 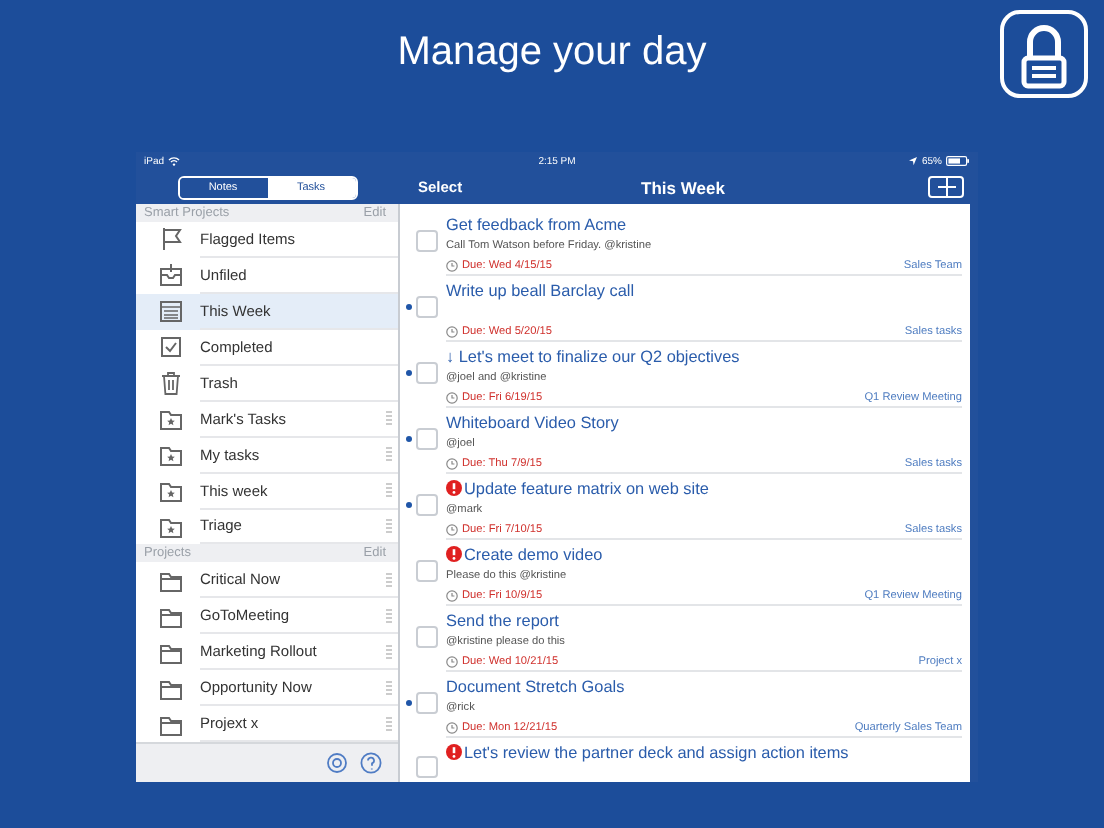 What do you see at coordinates (171, 239) in the screenshot?
I see `flag-icon` at bounding box center [171, 239].